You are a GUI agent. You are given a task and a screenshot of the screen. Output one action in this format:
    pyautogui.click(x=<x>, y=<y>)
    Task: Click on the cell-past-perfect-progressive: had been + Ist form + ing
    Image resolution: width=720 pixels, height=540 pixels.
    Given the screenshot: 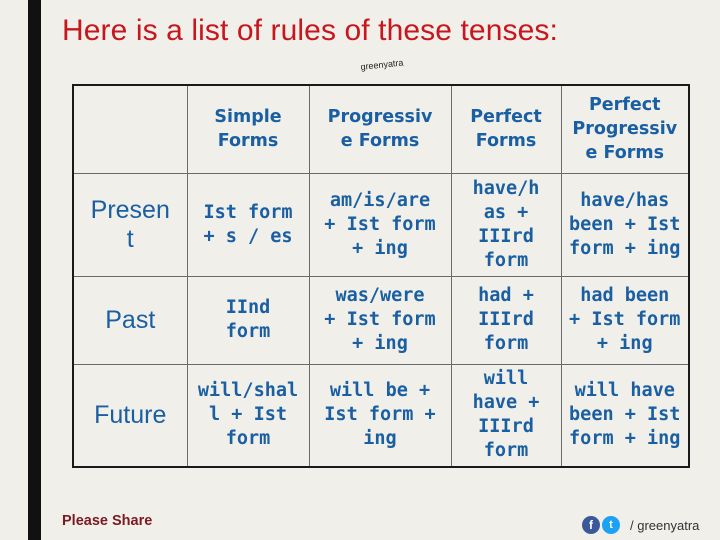 What is the action you would take?
    pyautogui.click(x=625, y=320)
    